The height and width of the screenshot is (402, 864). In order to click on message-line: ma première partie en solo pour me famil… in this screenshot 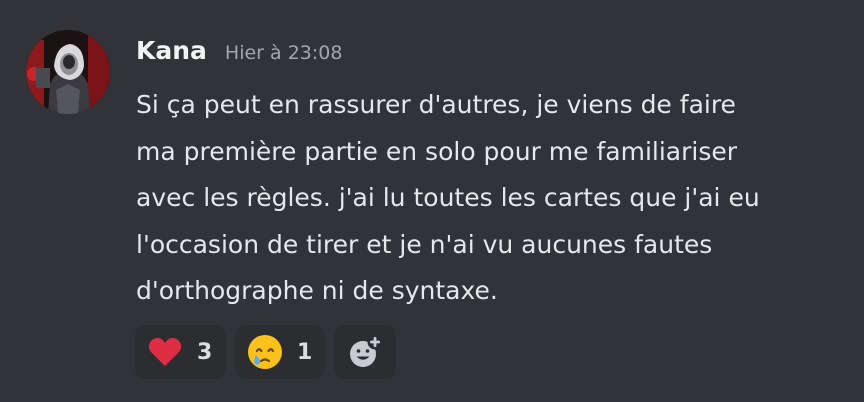, I will do `click(437, 151)`.